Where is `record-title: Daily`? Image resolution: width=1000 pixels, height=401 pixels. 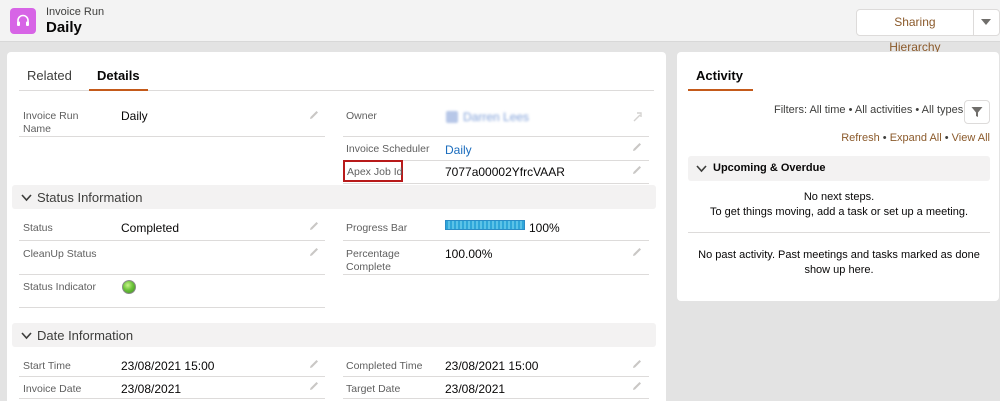
record-title: Daily is located at coordinates (64, 27).